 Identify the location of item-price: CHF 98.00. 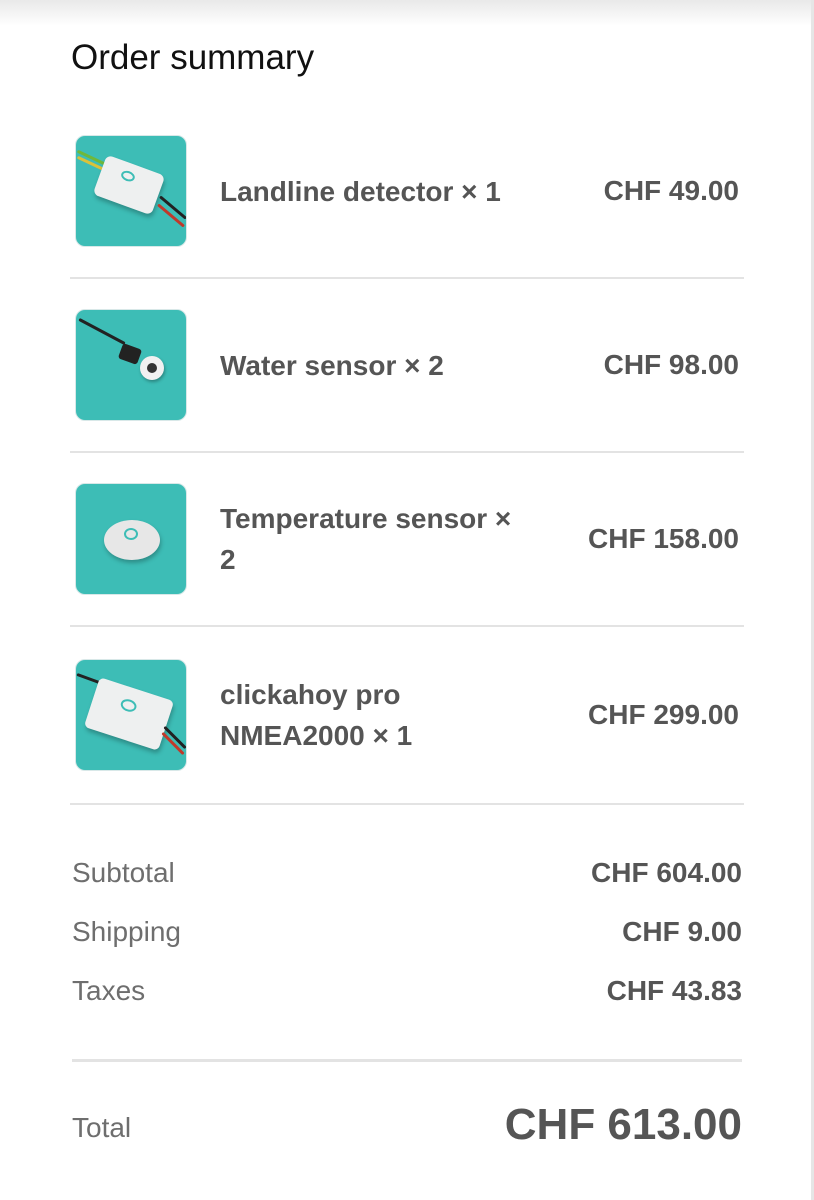
(671, 364).